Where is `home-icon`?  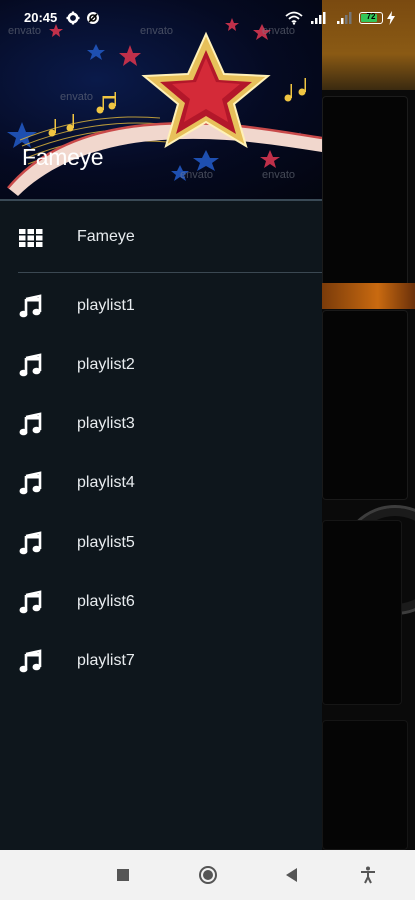 home-icon is located at coordinates (208, 875).